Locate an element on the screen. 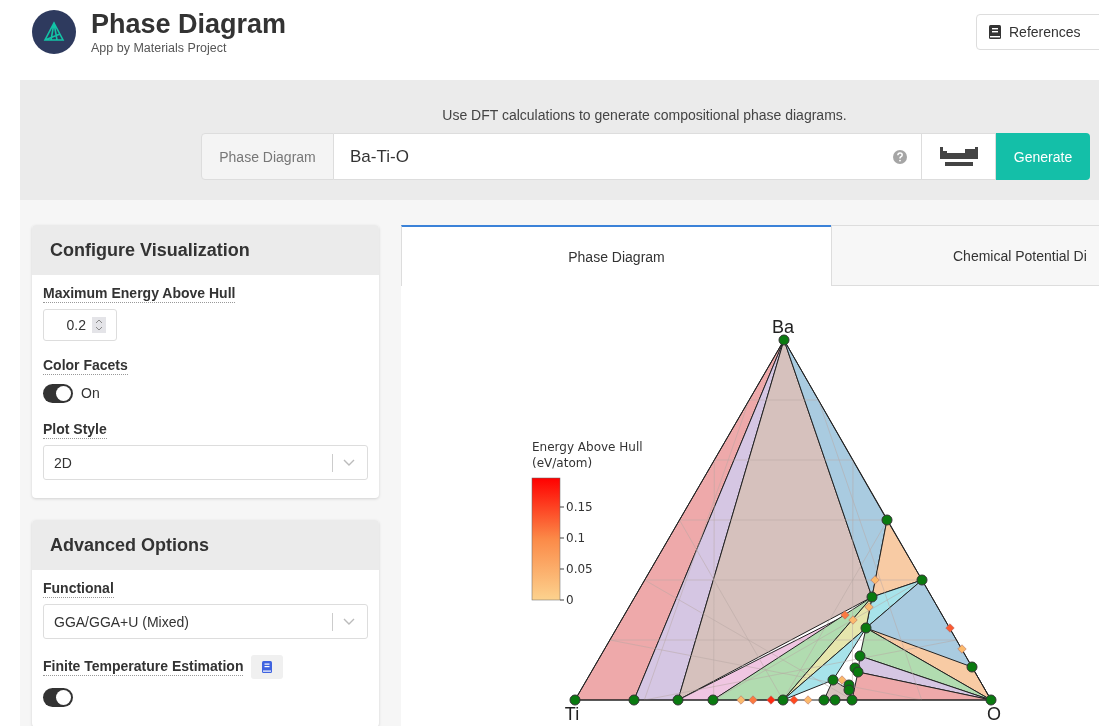 This screenshot has width=1099, height=726. field-label: Maximum Energy Above Hull is located at coordinates (139, 294).